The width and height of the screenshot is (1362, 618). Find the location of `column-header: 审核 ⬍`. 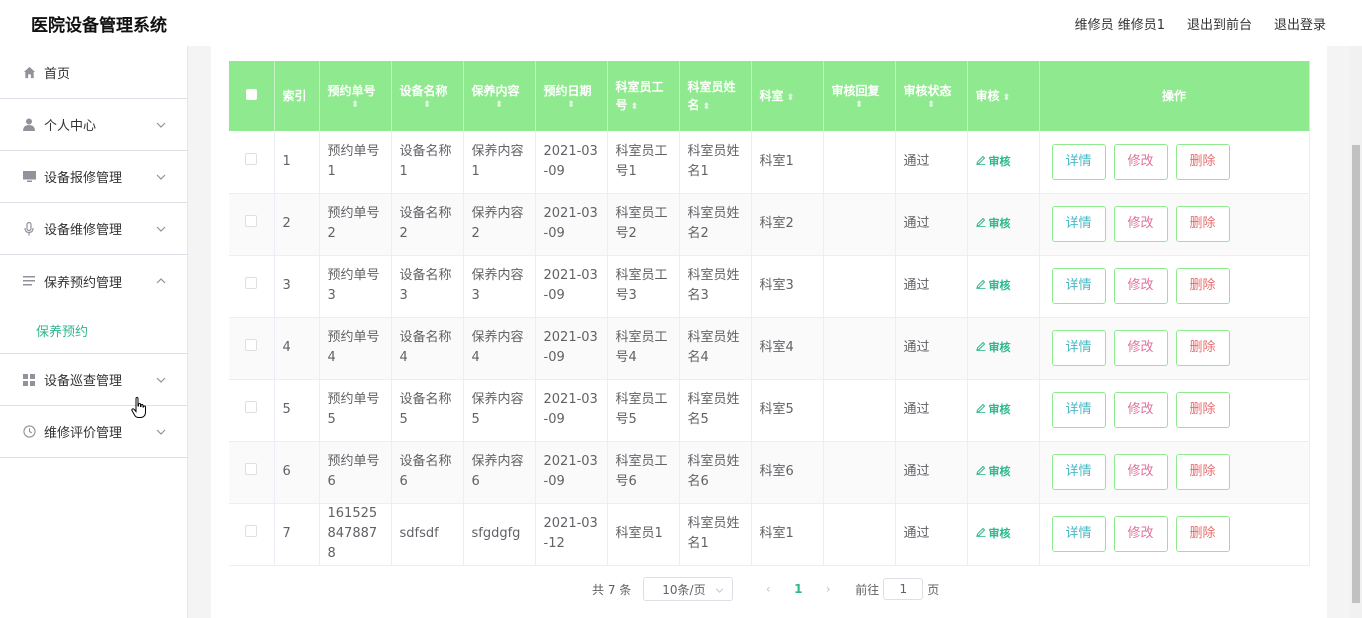

column-header: 审核 ⬍ is located at coordinates (1003, 96).